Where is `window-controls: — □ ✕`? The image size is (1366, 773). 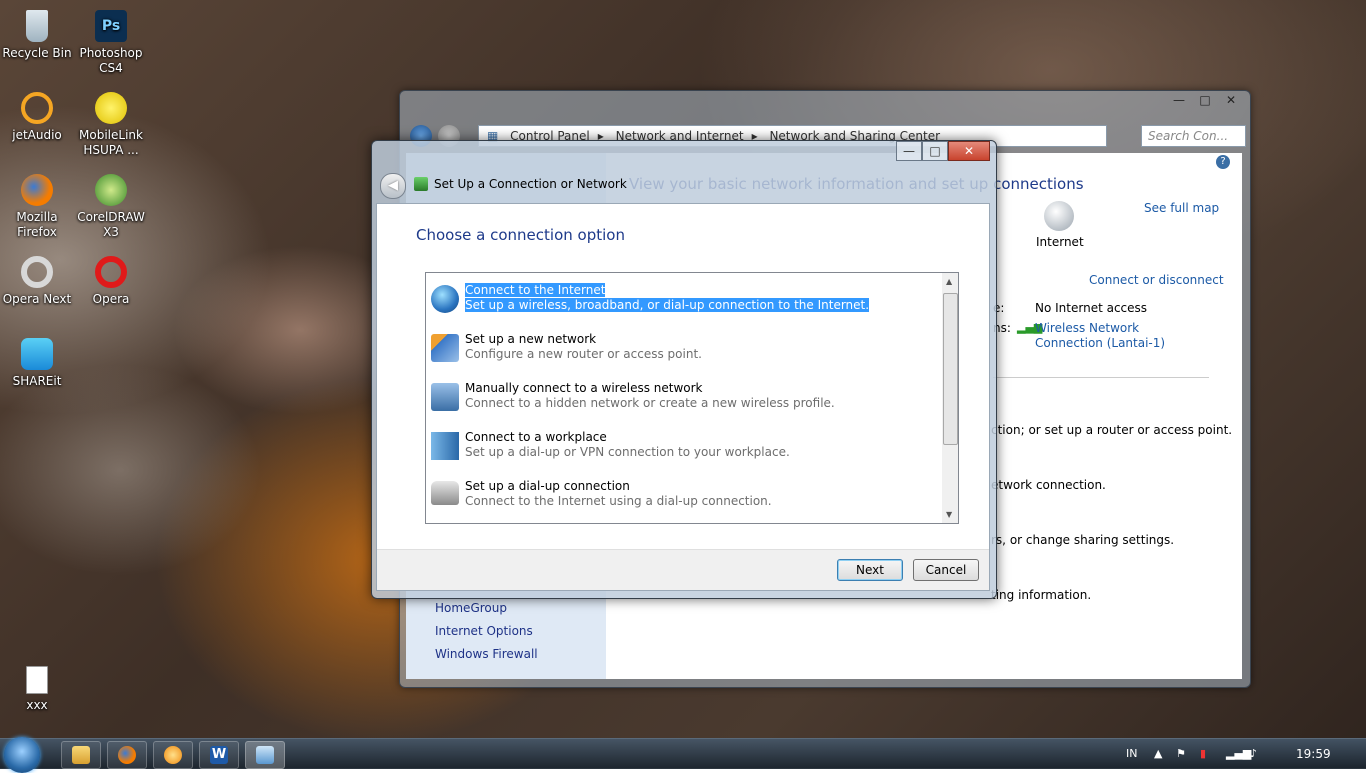
window-controls: — □ ✕ is located at coordinates (1205, 100).